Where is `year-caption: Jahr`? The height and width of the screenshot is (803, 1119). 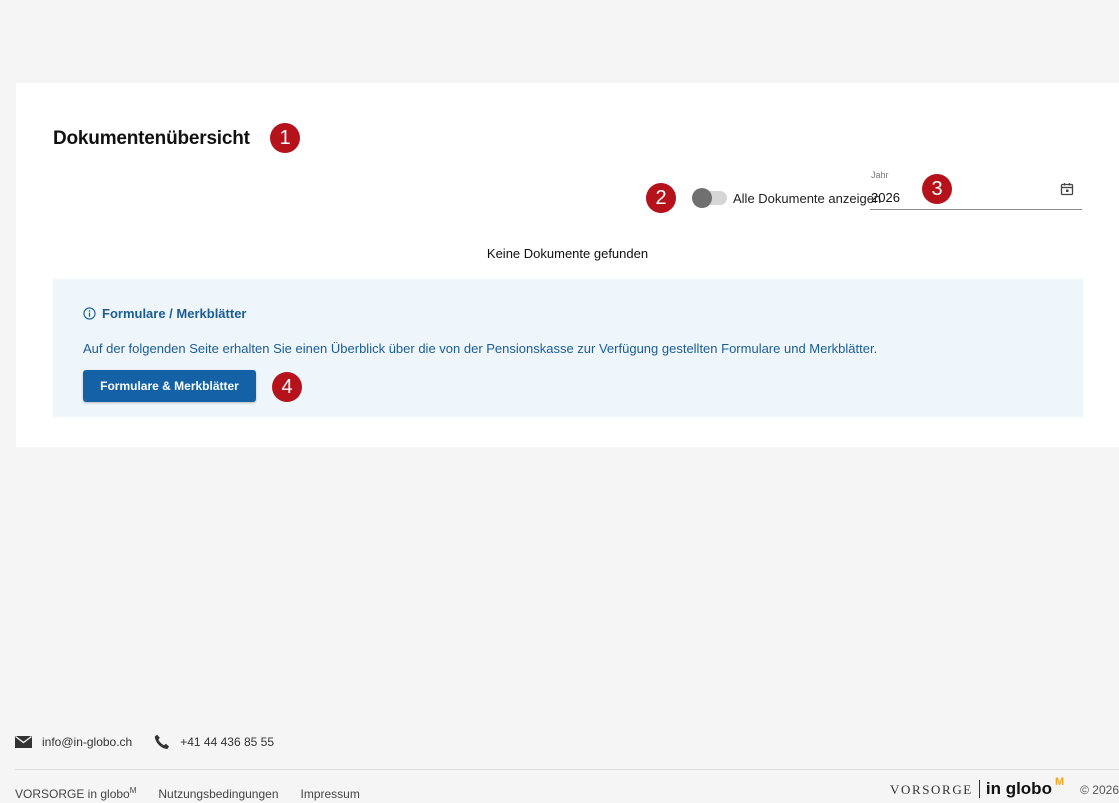
year-caption: Jahr is located at coordinates (880, 175).